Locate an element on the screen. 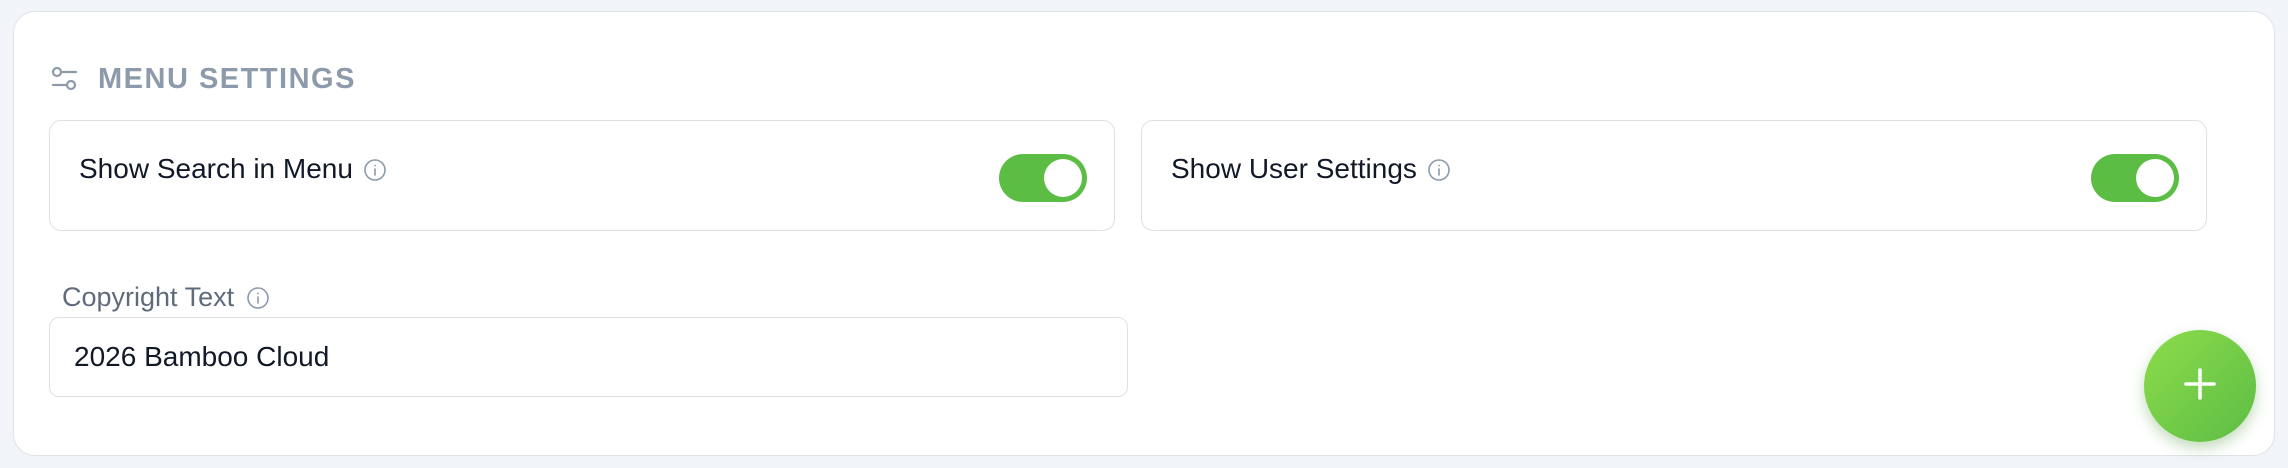  plus-icon is located at coordinates (2200, 386).